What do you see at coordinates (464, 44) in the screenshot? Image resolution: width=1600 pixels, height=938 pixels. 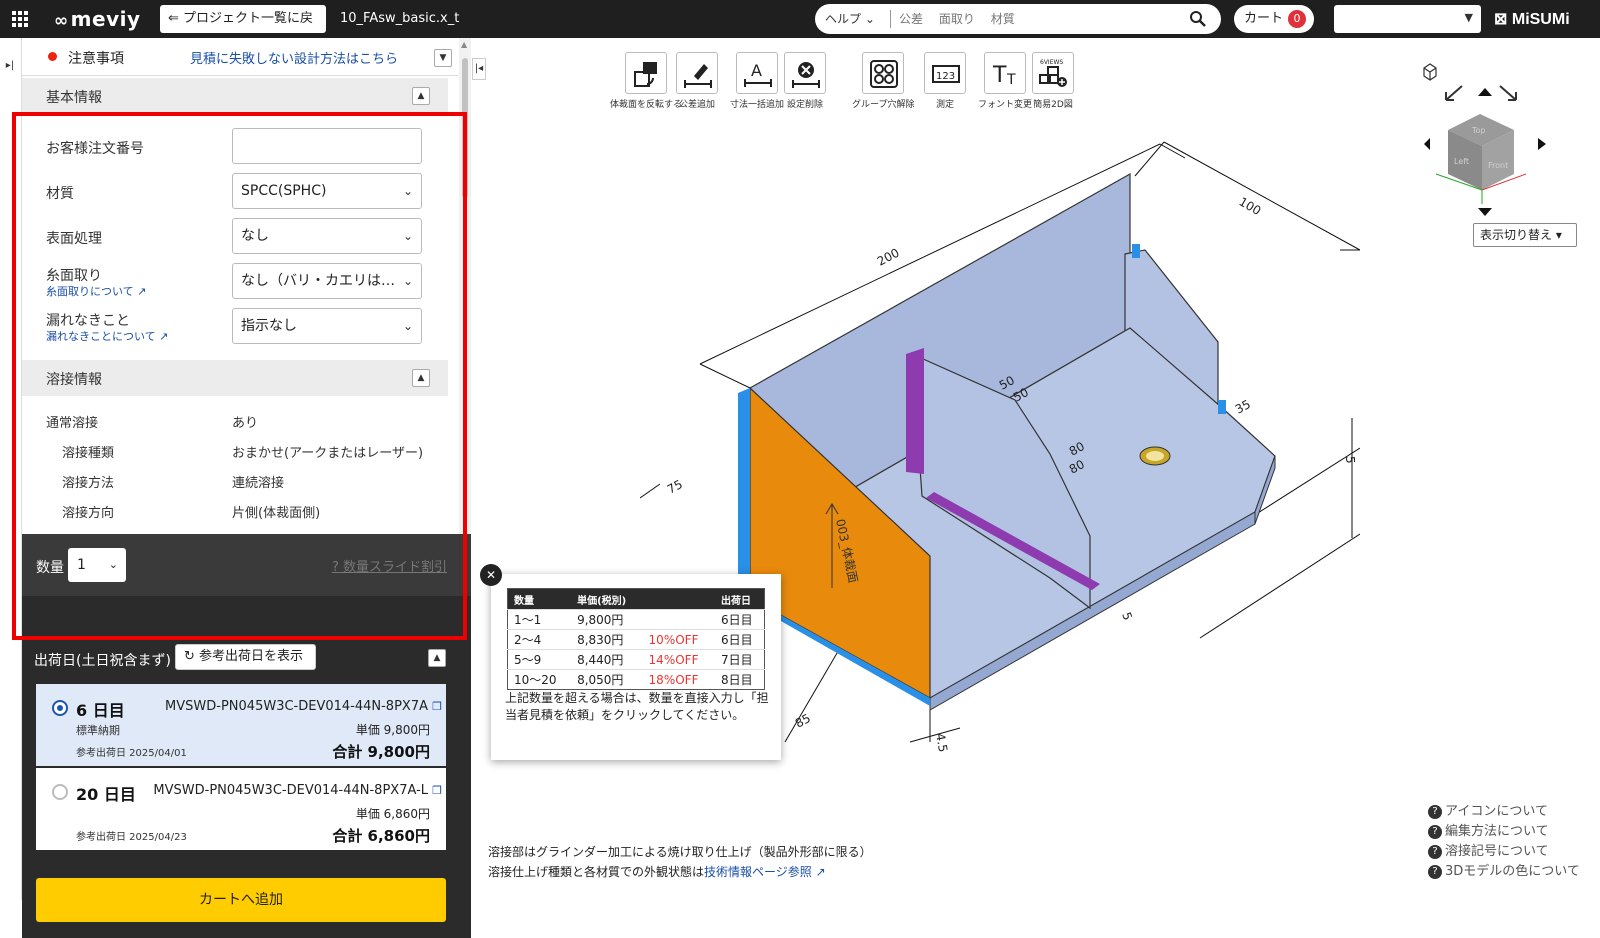 I see `scroll-up-icon: ▲` at bounding box center [464, 44].